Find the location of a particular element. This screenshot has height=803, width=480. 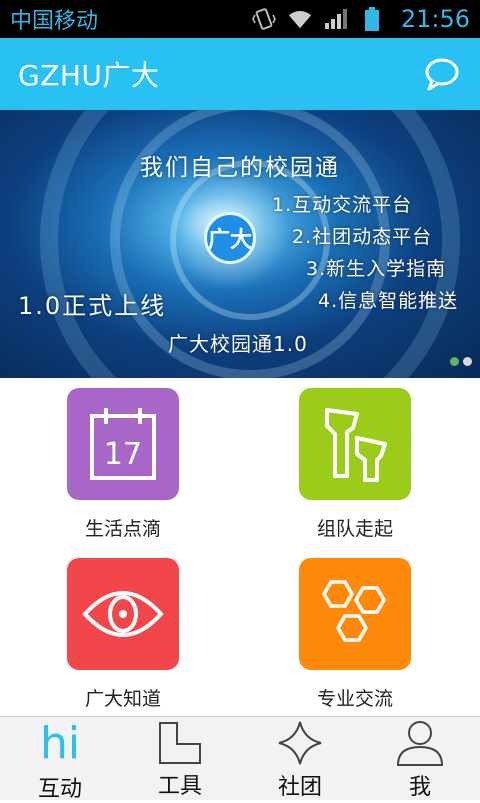

battery-icon is located at coordinates (372, 19).